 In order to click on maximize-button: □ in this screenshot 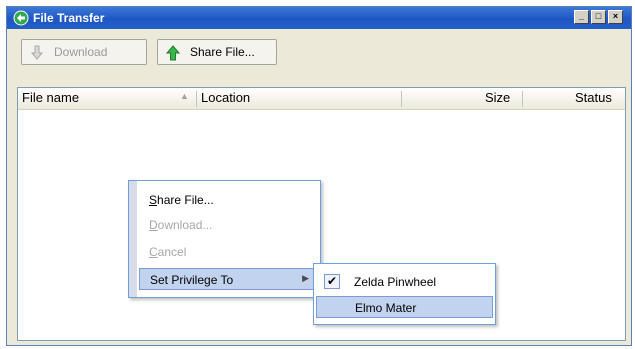, I will do `click(598, 17)`.